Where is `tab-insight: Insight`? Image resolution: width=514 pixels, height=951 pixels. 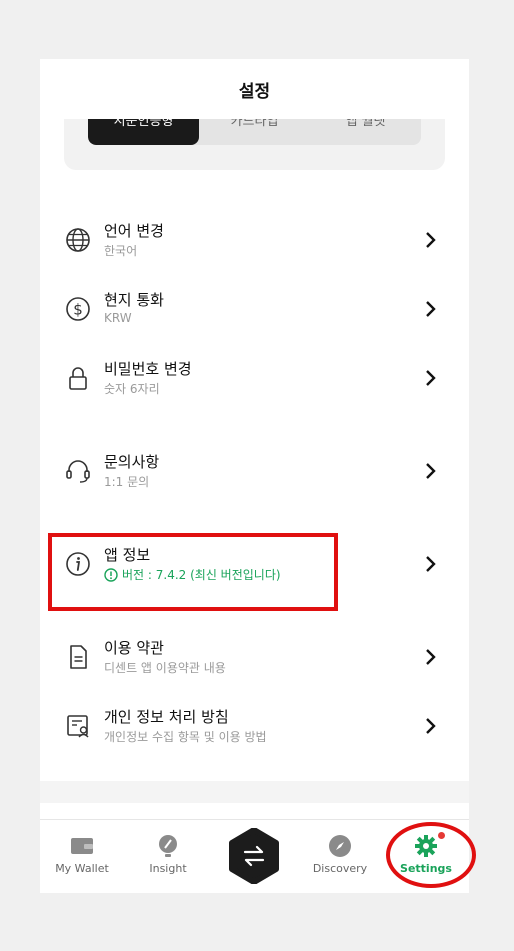
tab-insight: Insight is located at coordinates (168, 854).